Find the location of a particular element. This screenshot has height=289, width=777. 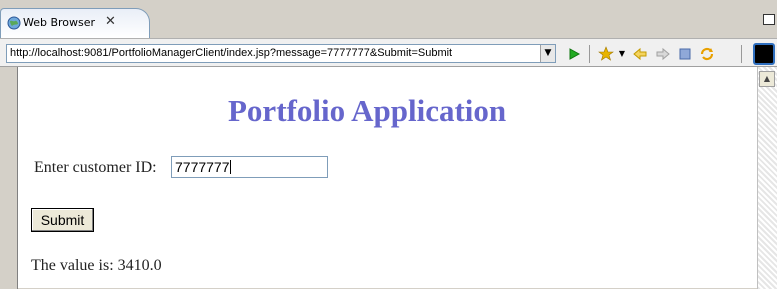

customer-id-label: Enter customer ID: is located at coordinates (95, 167).